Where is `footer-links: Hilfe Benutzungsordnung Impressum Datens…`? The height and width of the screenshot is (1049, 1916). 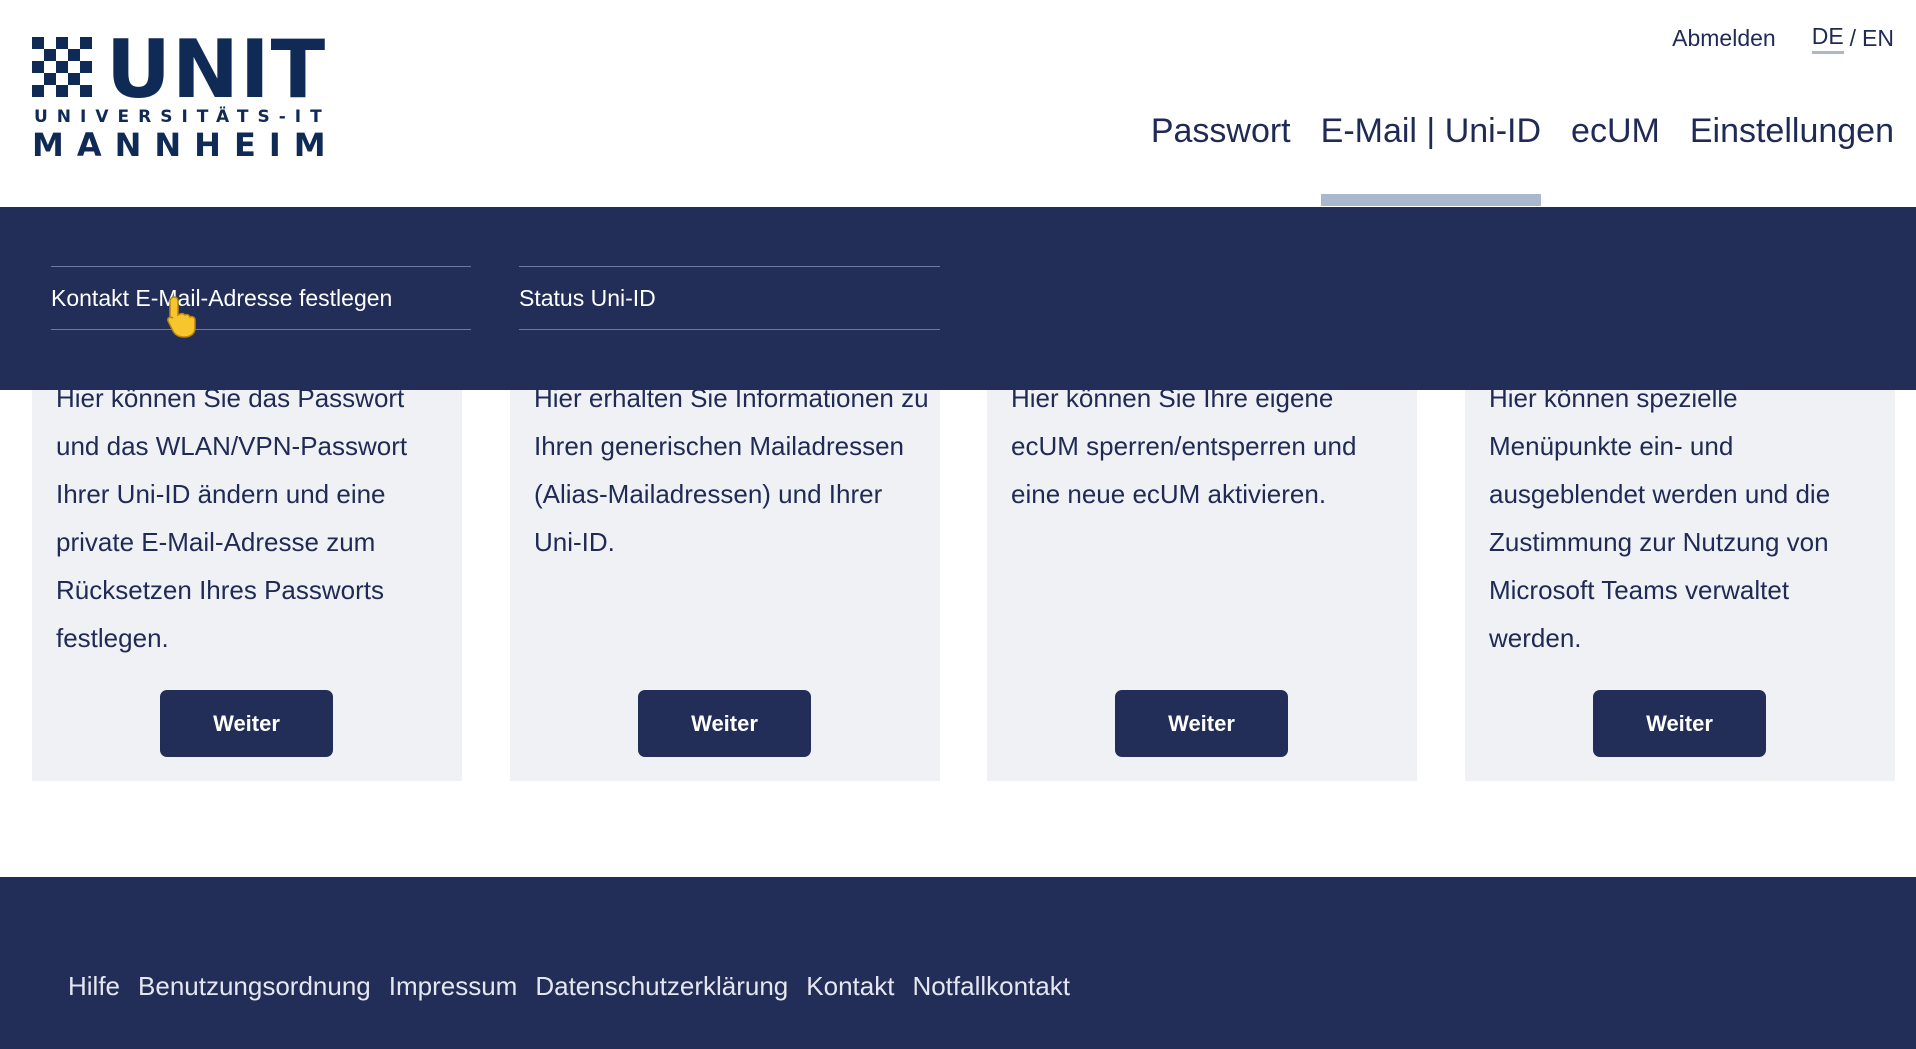 footer-links: Hilfe Benutzungsordnung Impressum Datens… is located at coordinates (569, 986).